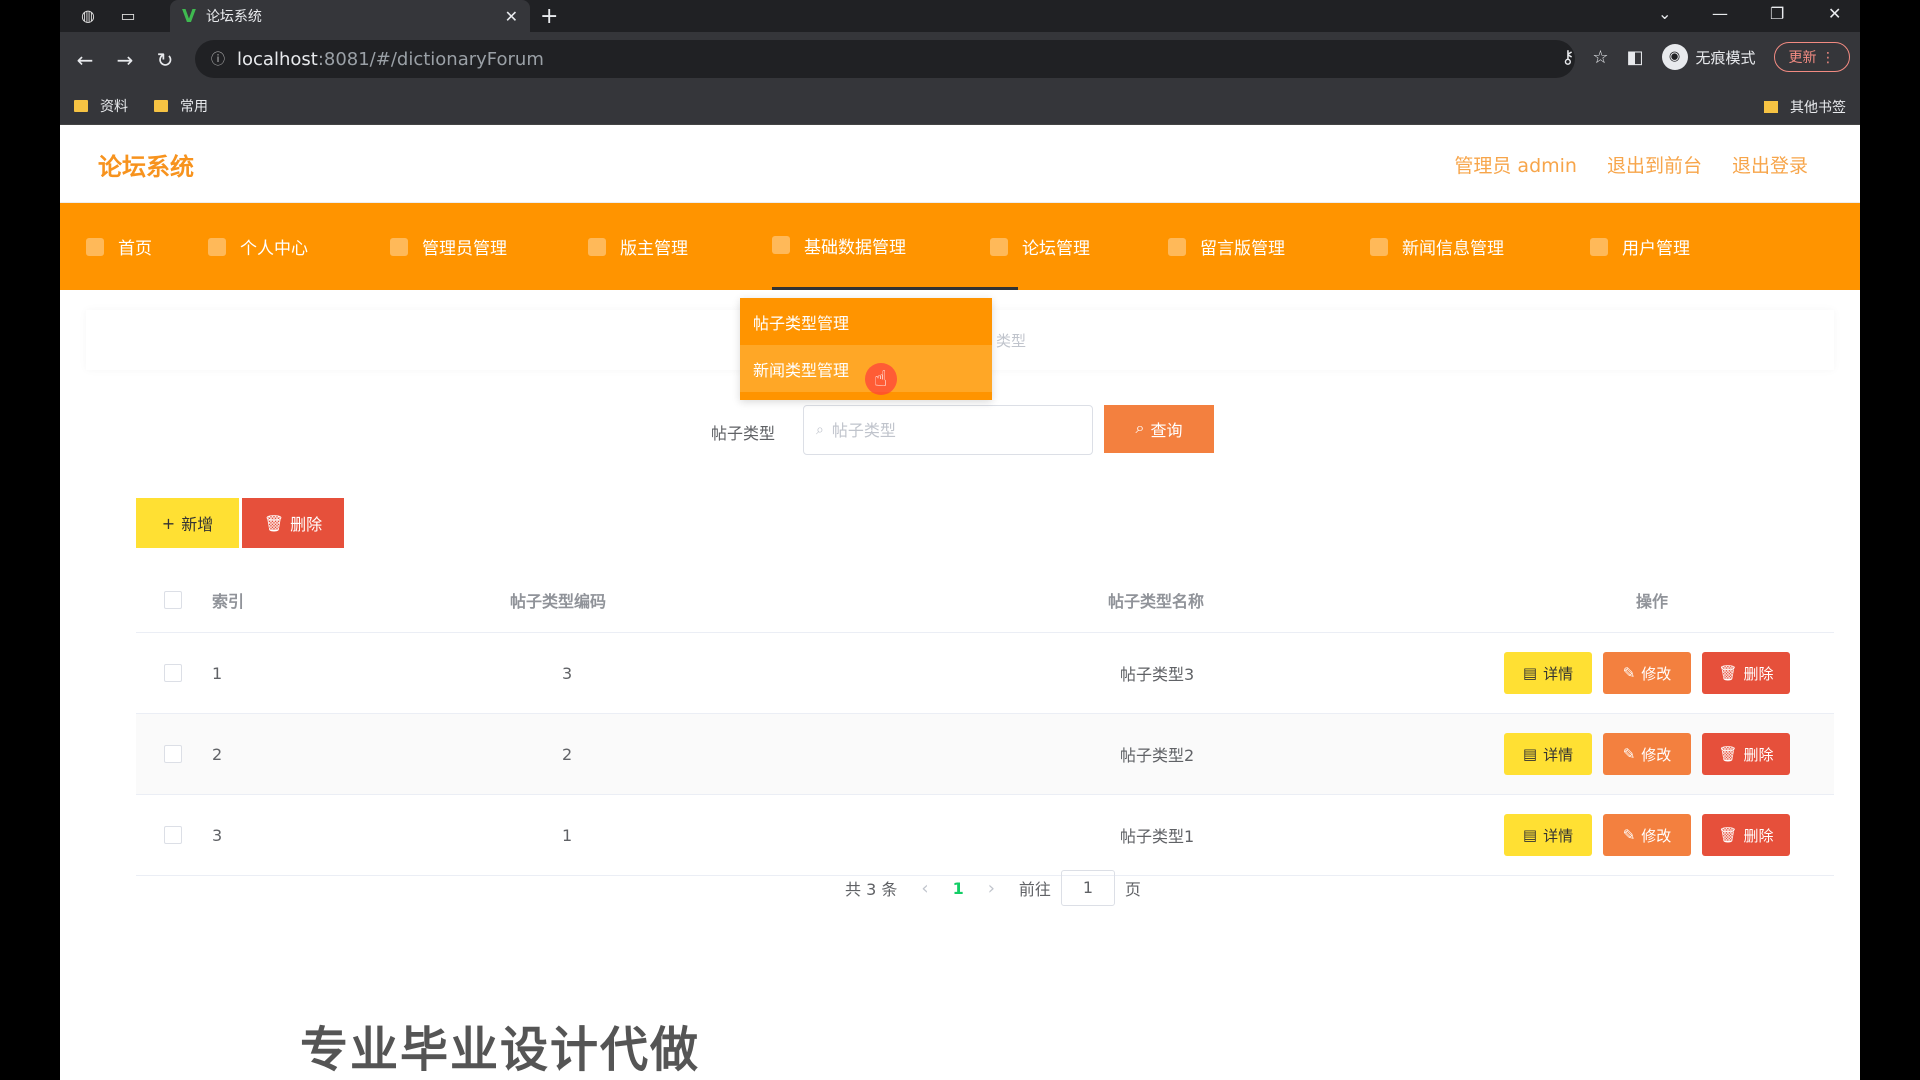 The image size is (1920, 1080). What do you see at coordinates (173, 600) in the screenshot?
I see `select-all-checkbox` at bounding box center [173, 600].